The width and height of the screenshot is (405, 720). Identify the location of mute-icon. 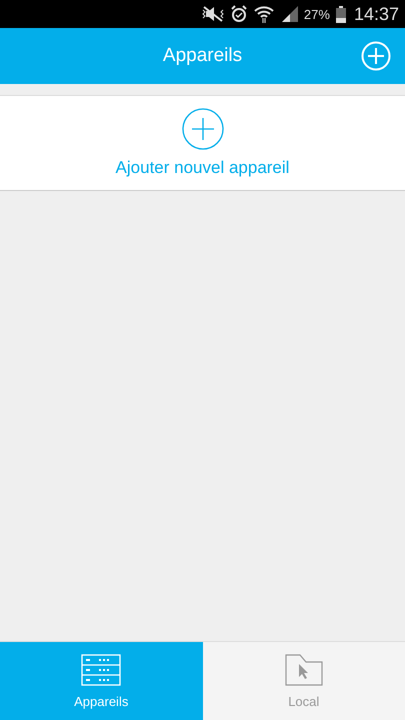
(213, 14).